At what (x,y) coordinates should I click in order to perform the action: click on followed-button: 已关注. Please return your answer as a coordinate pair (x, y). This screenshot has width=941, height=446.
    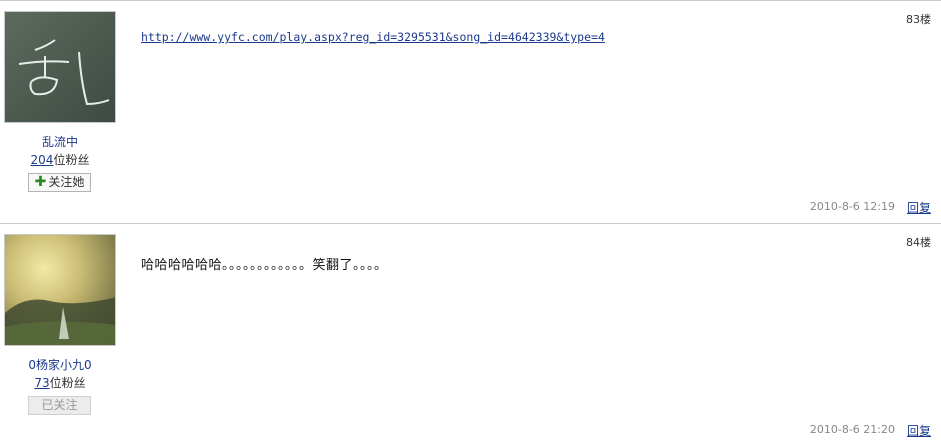
    Looking at the image, I should click on (59, 405).